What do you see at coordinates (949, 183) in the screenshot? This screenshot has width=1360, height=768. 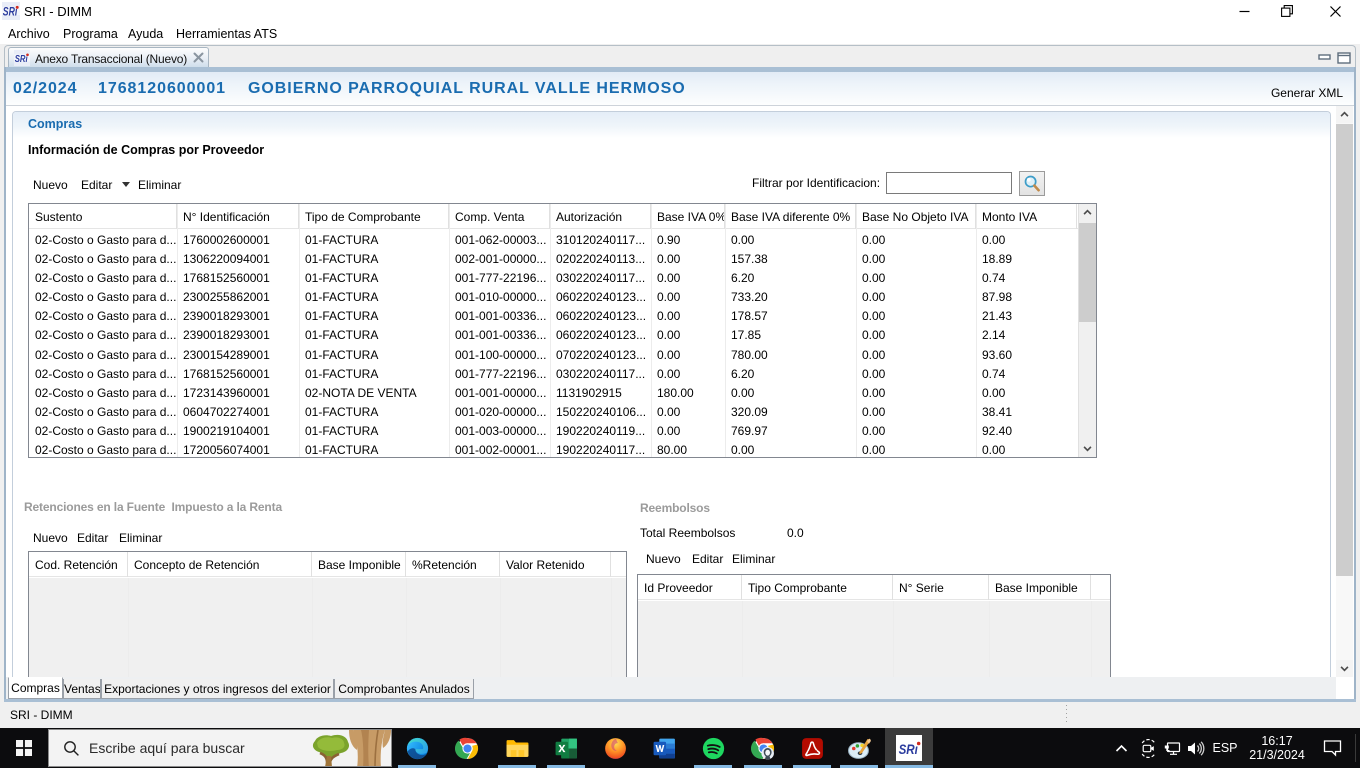 I see `filter-input` at bounding box center [949, 183].